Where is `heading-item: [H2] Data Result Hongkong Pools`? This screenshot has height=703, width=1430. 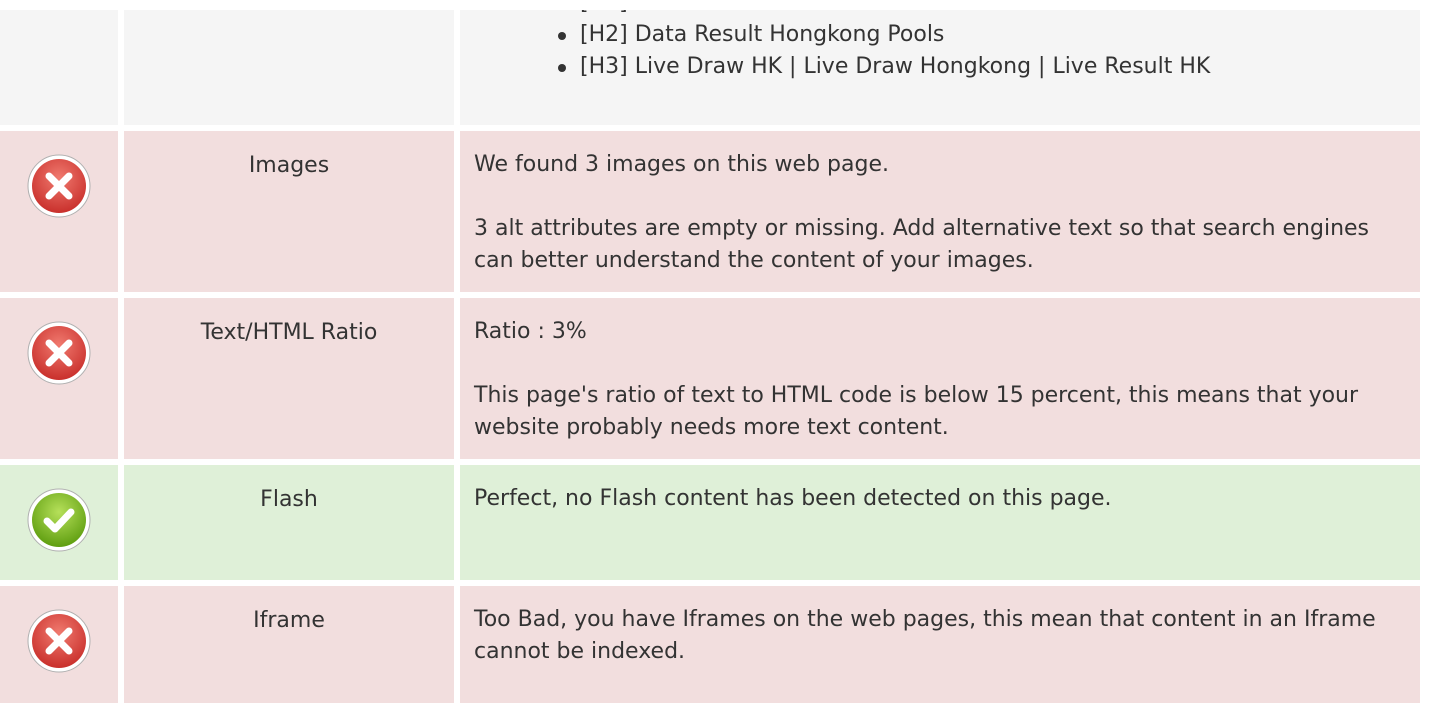 heading-item: [H2] Data Result Hongkong Pools is located at coordinates (979, 35).